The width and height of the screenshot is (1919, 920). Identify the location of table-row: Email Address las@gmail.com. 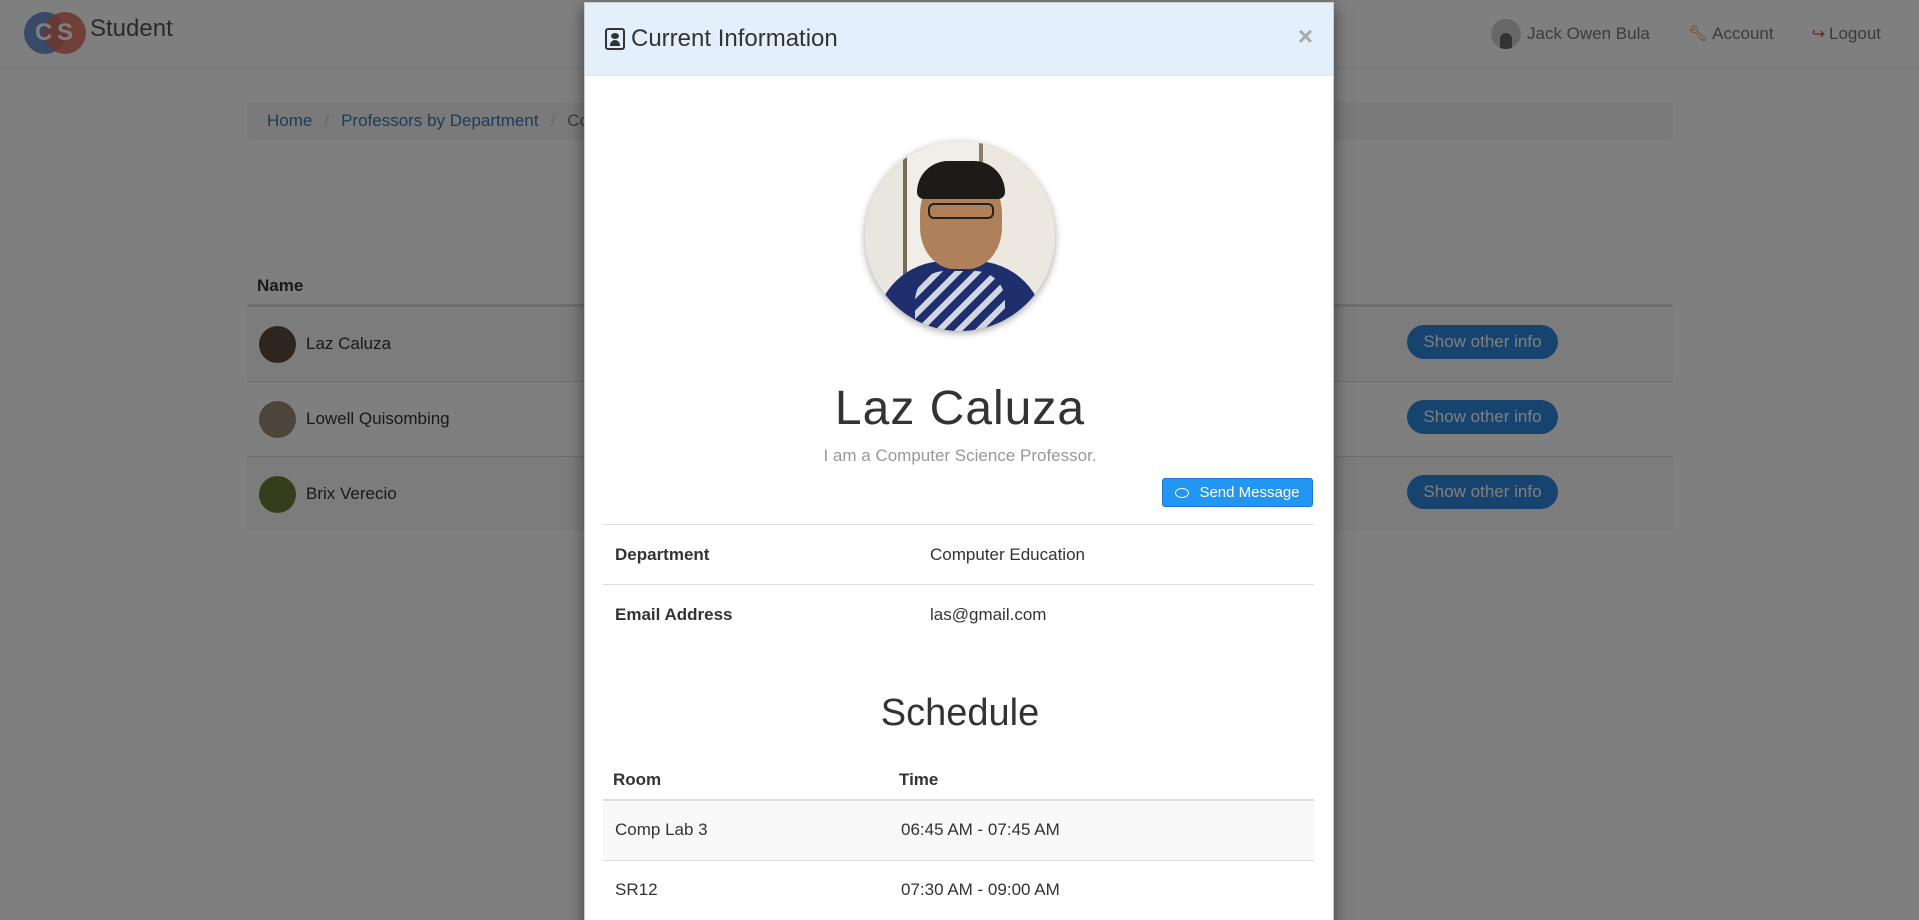
(958, 614).